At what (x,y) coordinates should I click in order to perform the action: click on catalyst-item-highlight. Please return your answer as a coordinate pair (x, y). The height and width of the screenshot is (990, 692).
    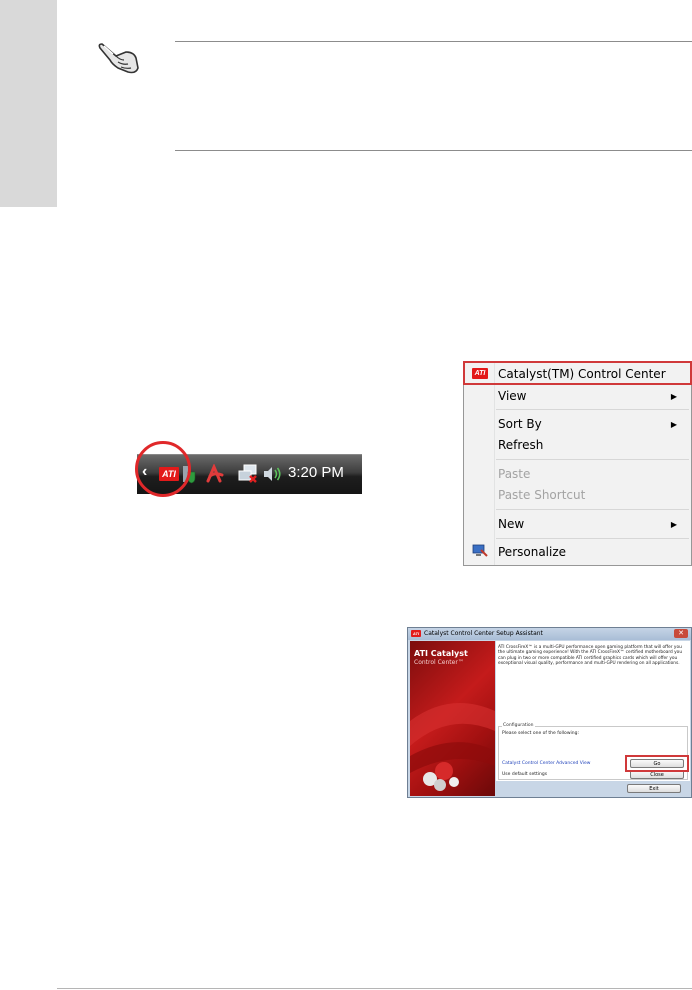
    Looking at the image, I should click on (577, 373).